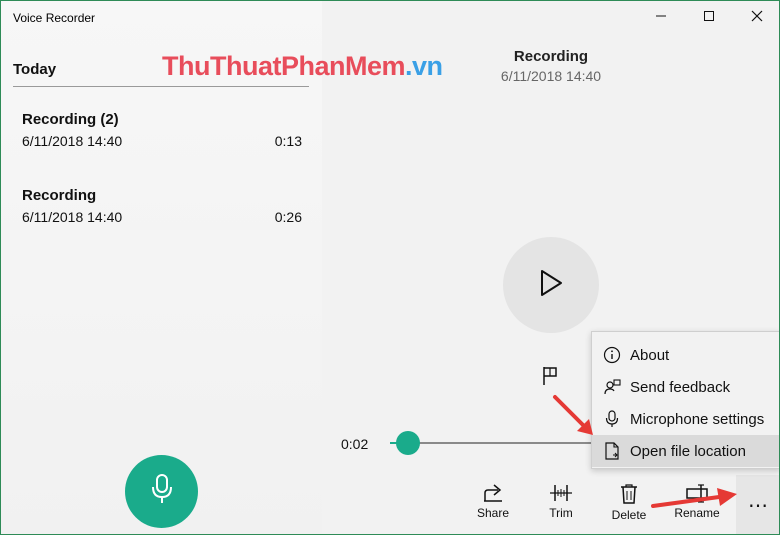 The image size is (780, 535). I want to click on recording-list-item: Recording (2) 6/11/2018 14:40 0:13, so click(161, 134).